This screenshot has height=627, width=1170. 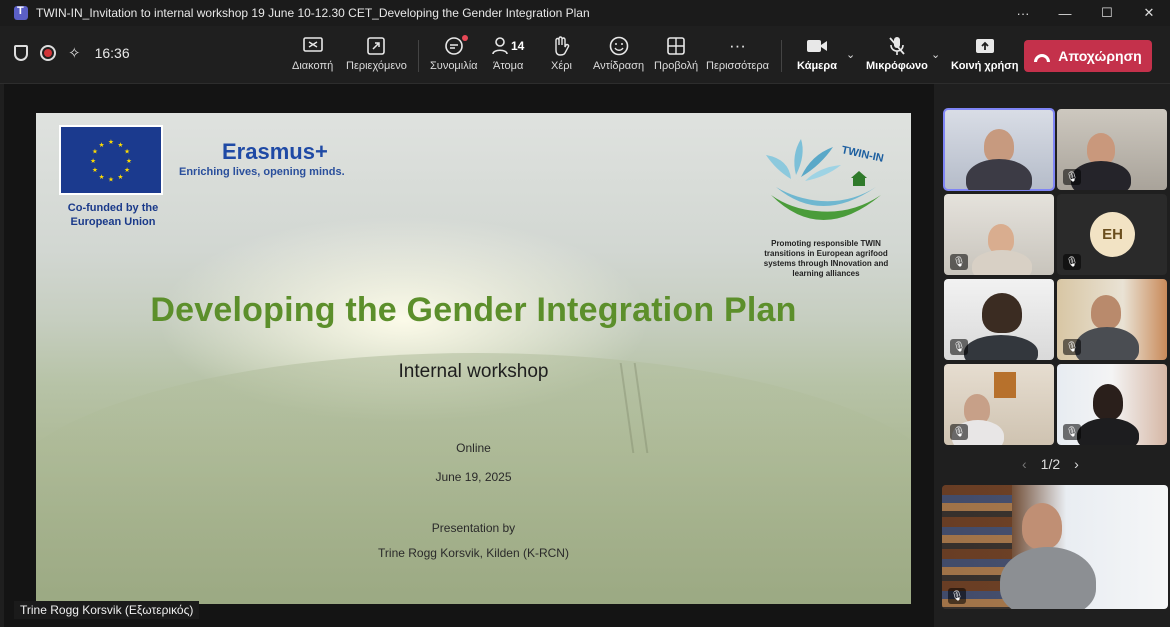 What do you see at coordinates (456, 46) in the screenshot?
I see `chat-icon` at bounding box center [456, 46].